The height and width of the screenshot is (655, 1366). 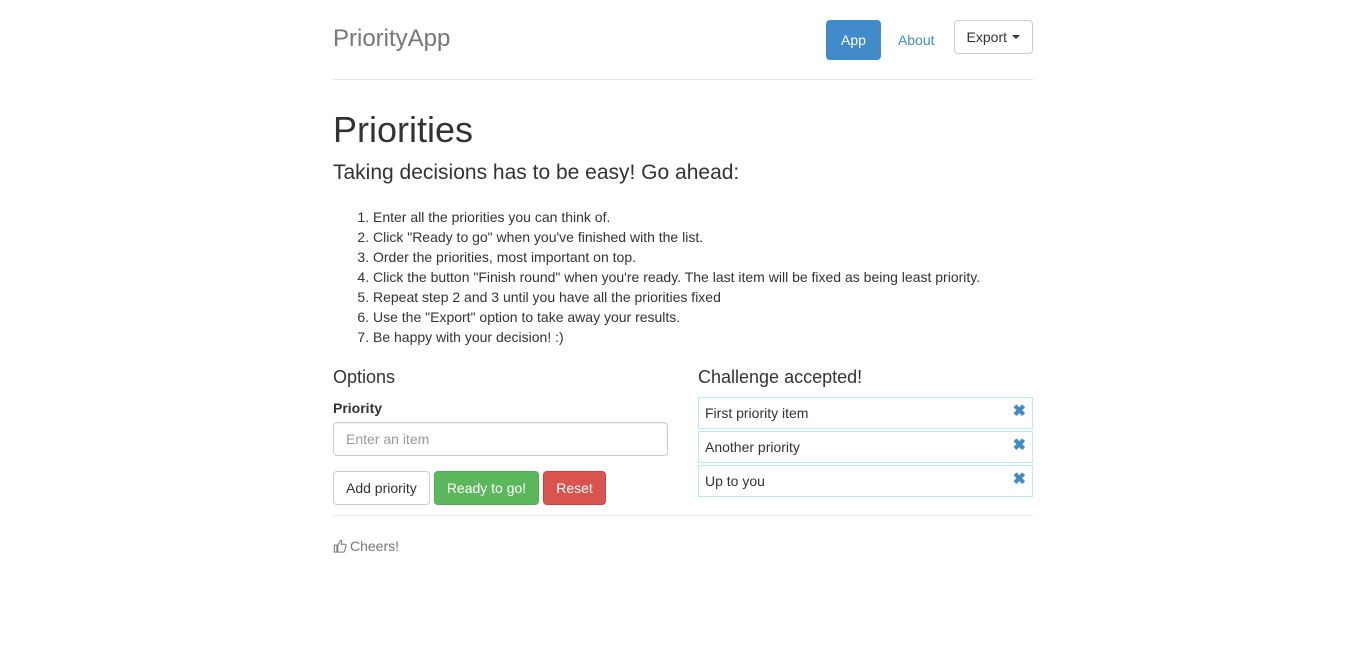 I want to click on nav-app: App, so click(x=853, y=40).